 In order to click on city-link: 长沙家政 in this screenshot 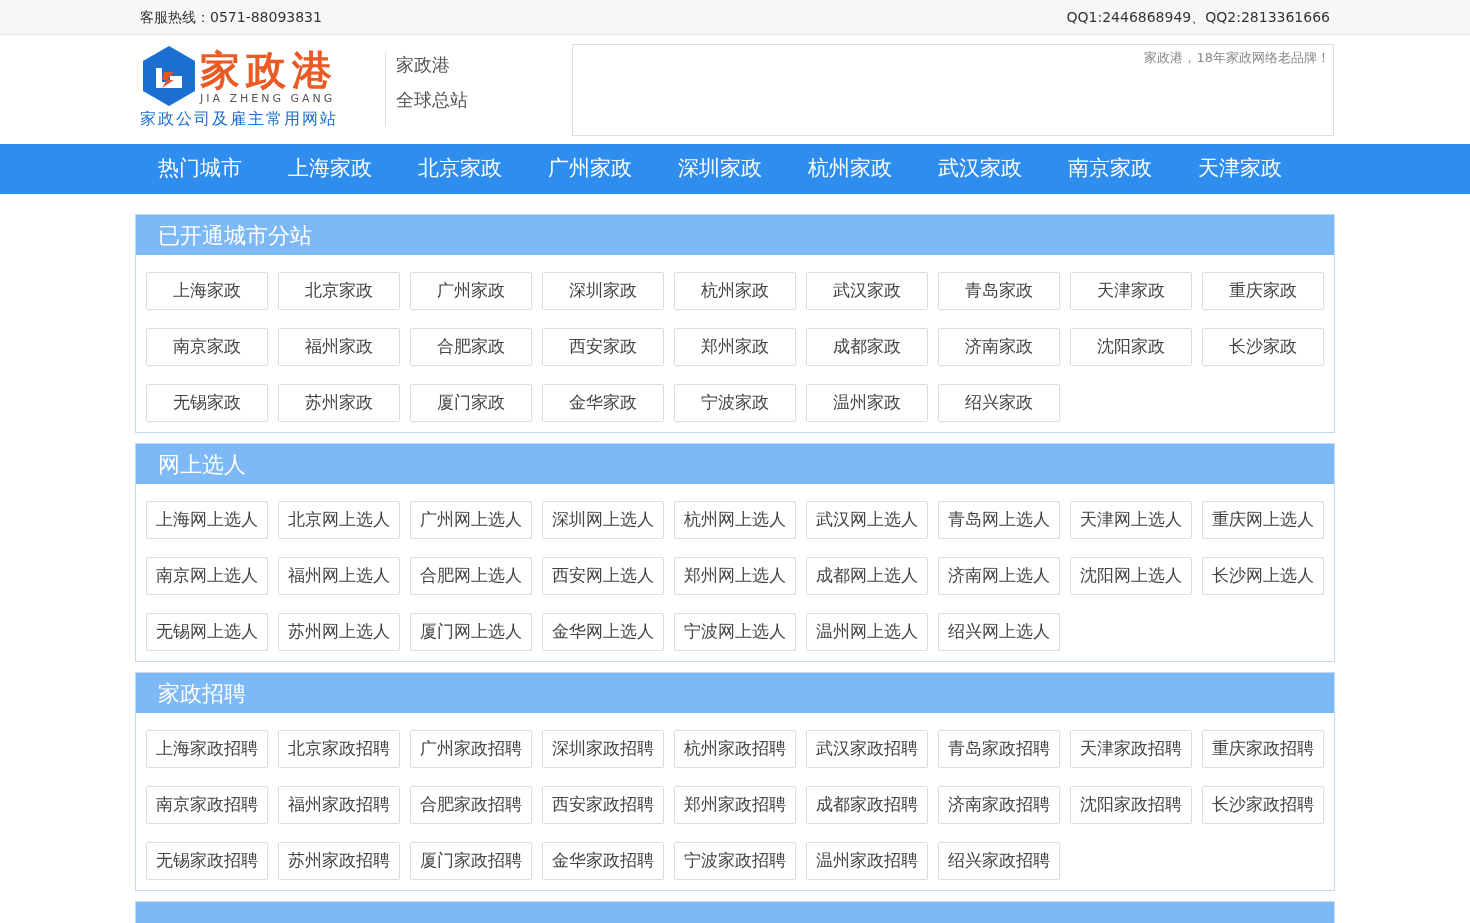, I will do `click(1263, 347)`.